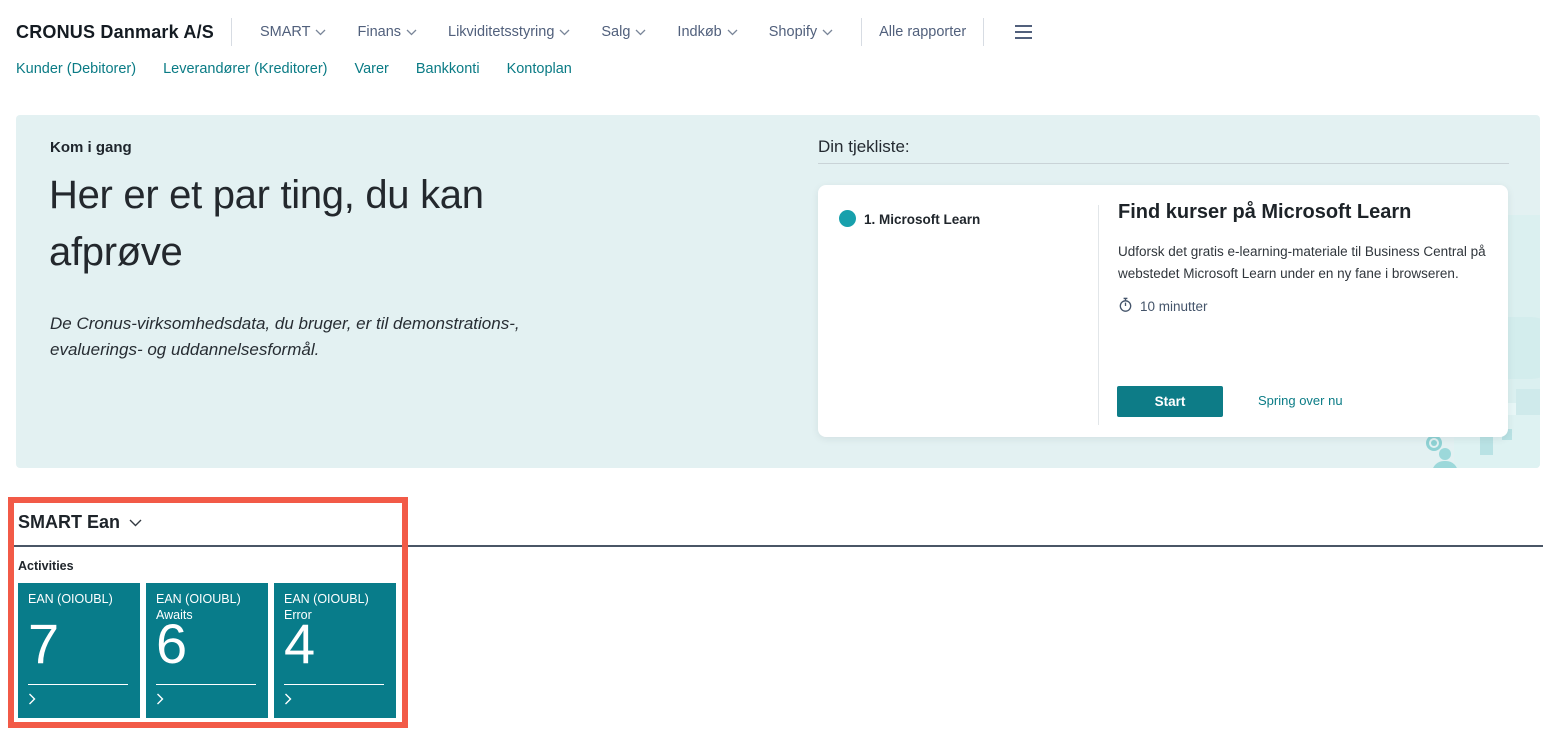 The height and width of the screenshot is (741, 1543). I want to click on link-bankkonti: Bankkonti, so click(448, 69).